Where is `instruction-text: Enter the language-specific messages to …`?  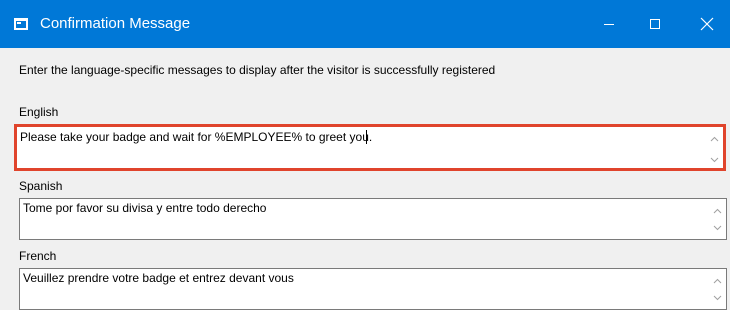
instruction-text: Enter the language-specific messages to … is located at coordinates (257, 70).